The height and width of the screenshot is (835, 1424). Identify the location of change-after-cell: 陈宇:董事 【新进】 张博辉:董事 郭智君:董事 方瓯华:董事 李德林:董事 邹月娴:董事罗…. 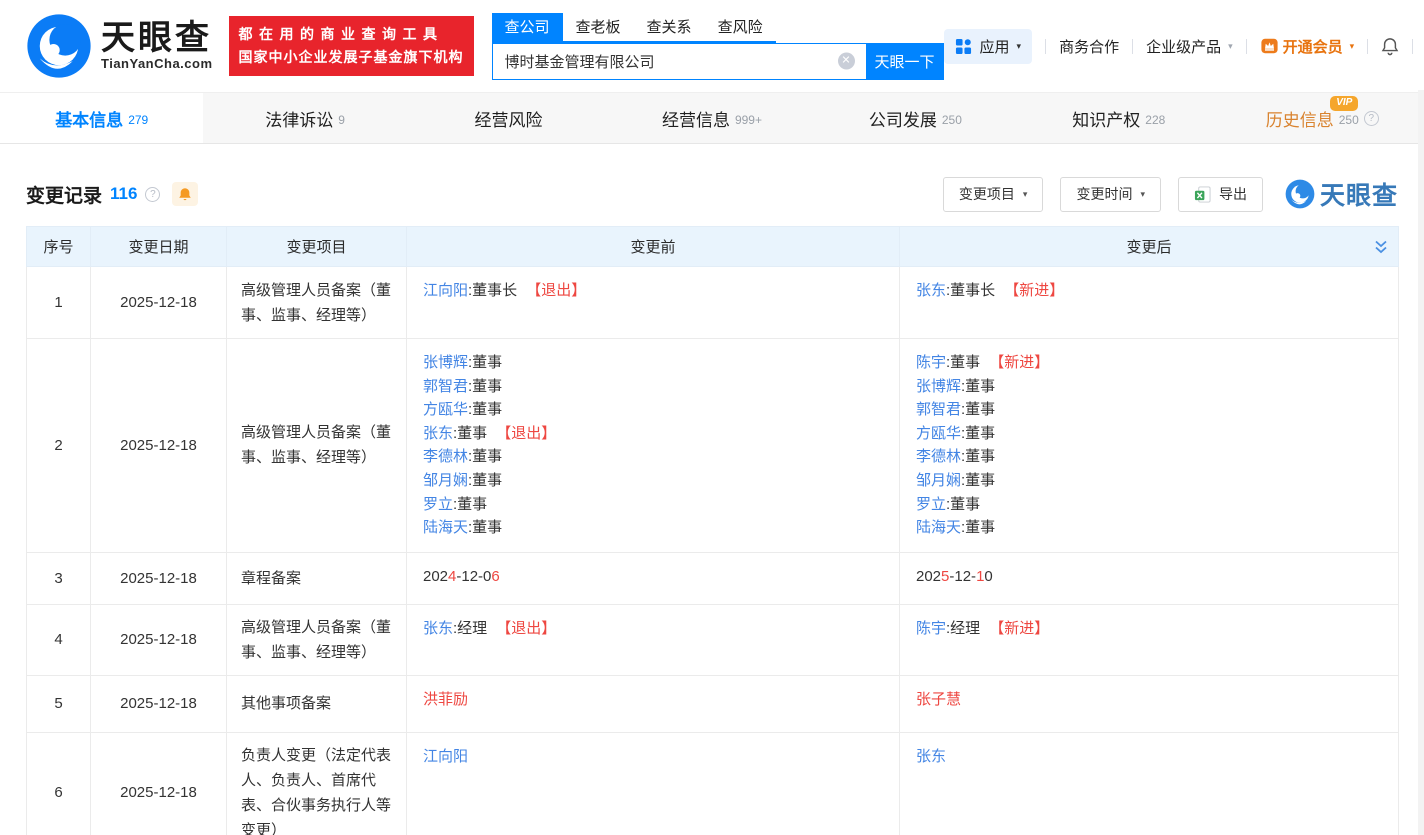
(1149, 445).